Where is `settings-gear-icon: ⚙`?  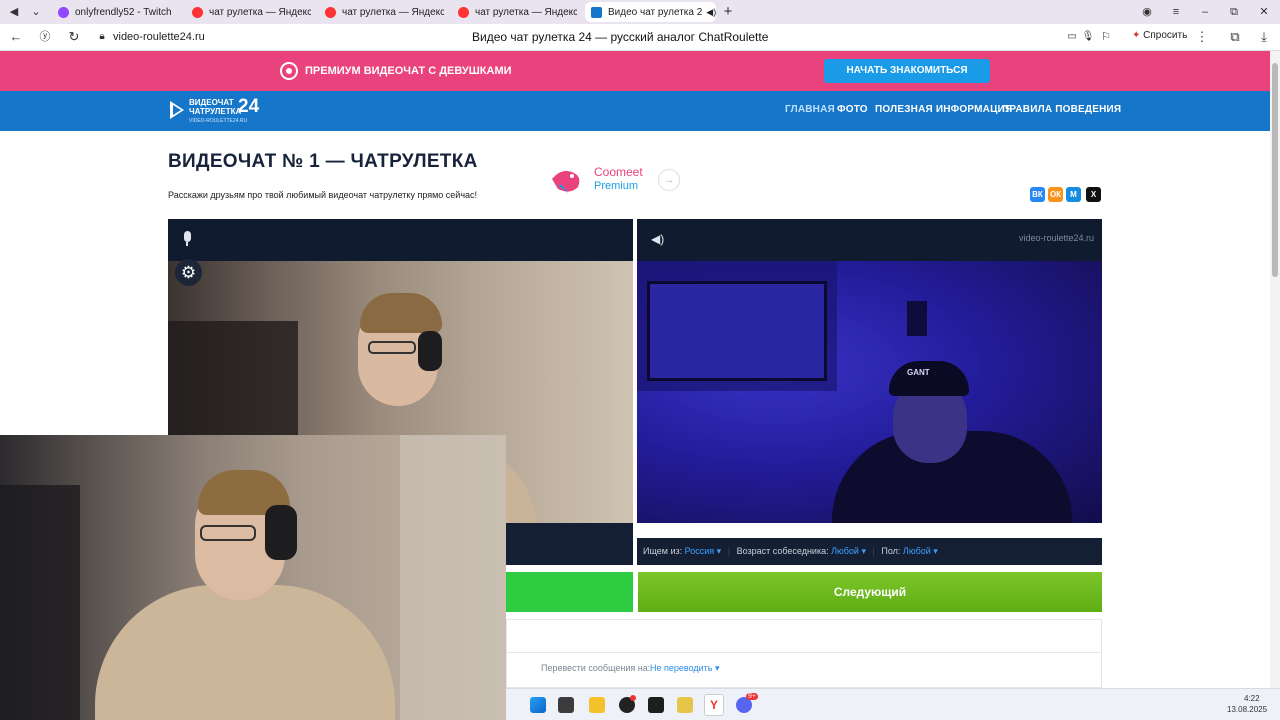 settings-gear-icon: ⚙ is located at coordinates (188, 272).